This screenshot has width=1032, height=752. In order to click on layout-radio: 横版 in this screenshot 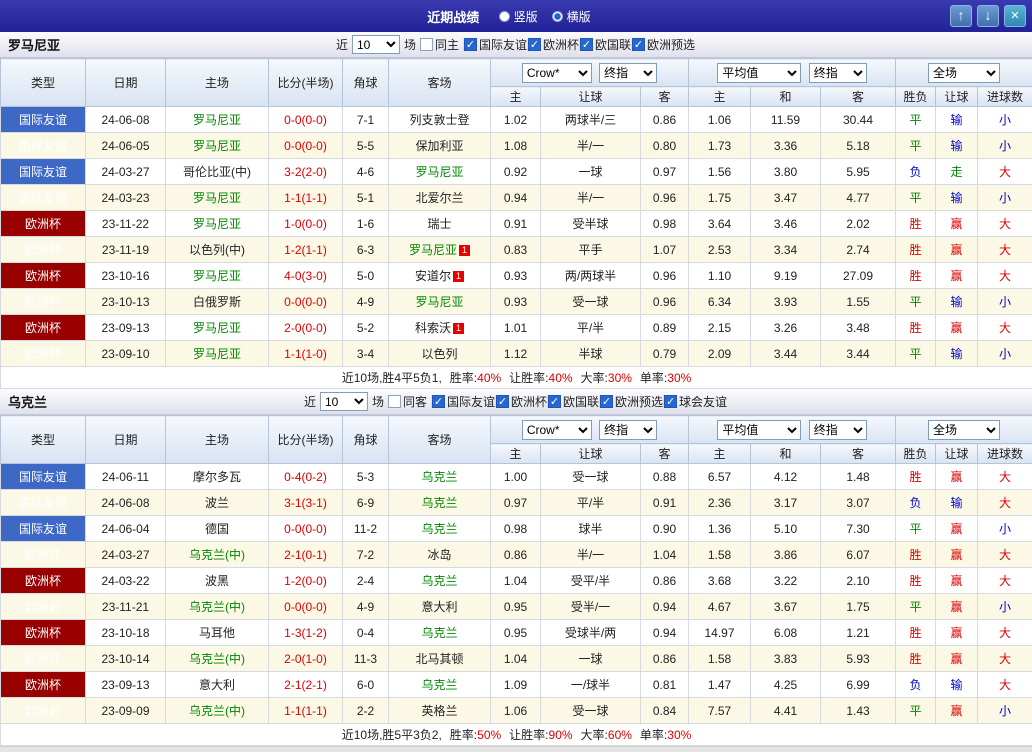, I will do `click(571, 16)`.